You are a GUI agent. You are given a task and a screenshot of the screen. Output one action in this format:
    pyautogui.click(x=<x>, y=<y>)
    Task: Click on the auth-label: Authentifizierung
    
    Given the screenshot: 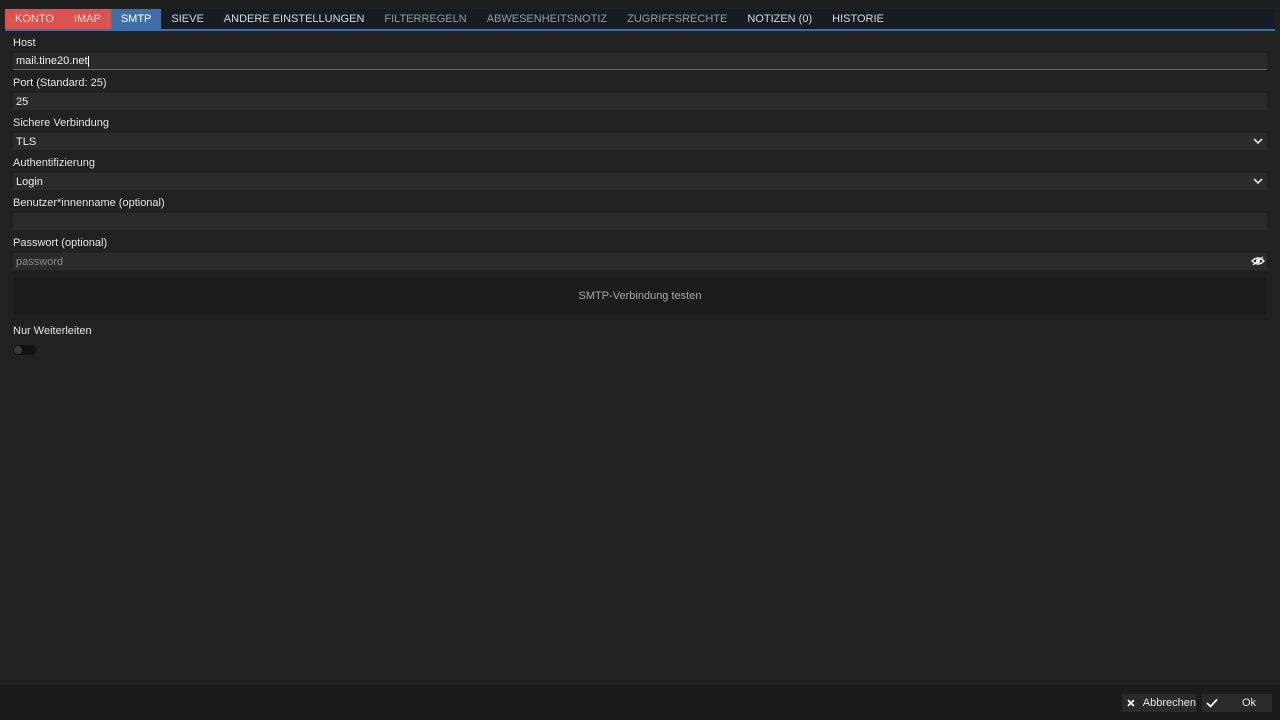 What is the action you would take?
    pyautogui.click(x=54, y=163)
    